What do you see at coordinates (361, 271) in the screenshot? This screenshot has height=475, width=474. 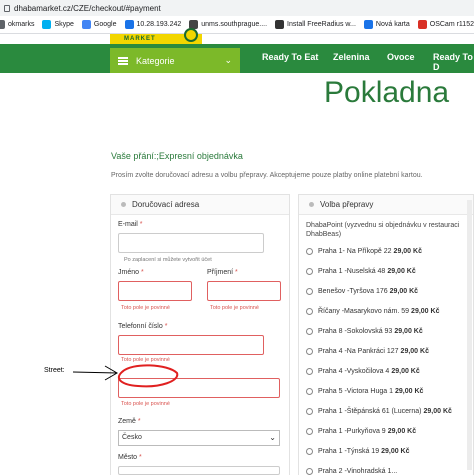 I see `shipping-option: Praha 1 -Nuselská 48 29,00 Kč` at bounding box center [361, 271].